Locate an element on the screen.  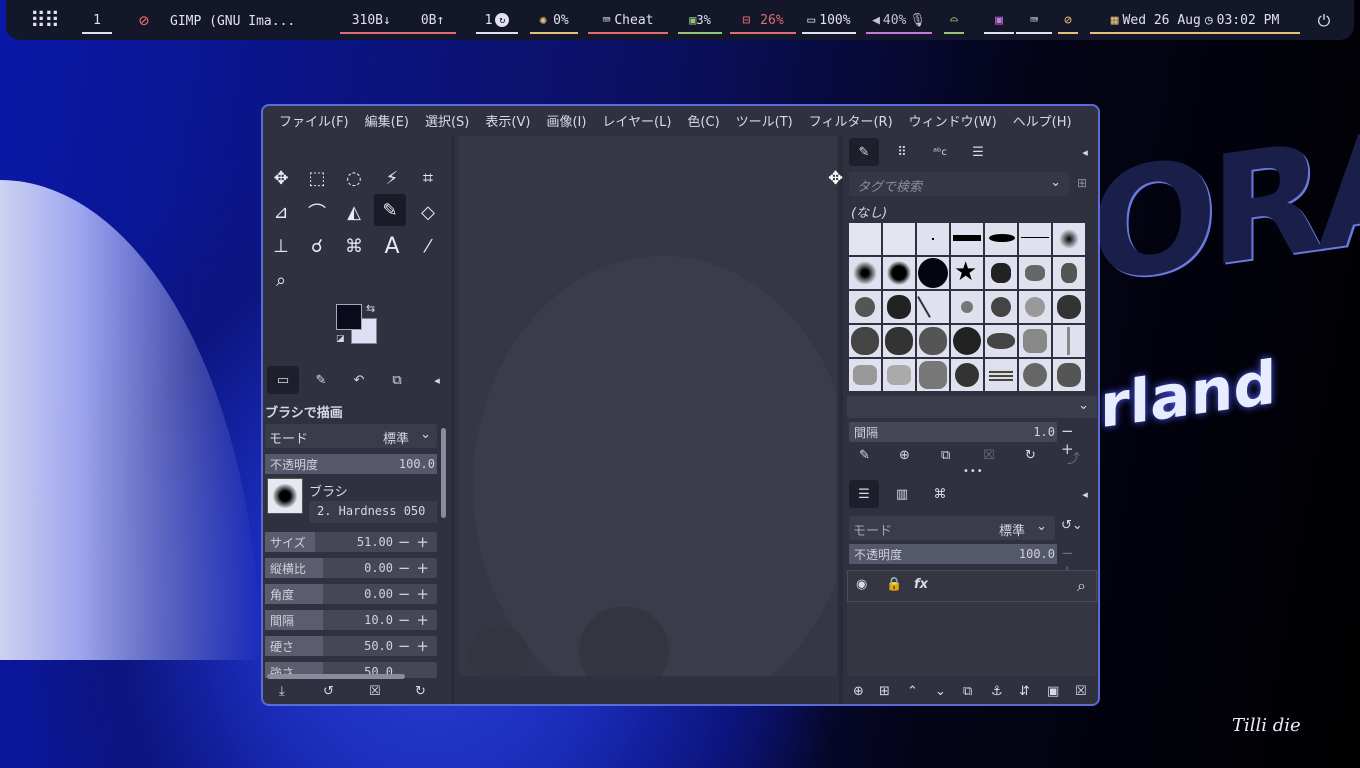
duplicate-brush-icon: ⧉ is located at coordinates (945, 455).